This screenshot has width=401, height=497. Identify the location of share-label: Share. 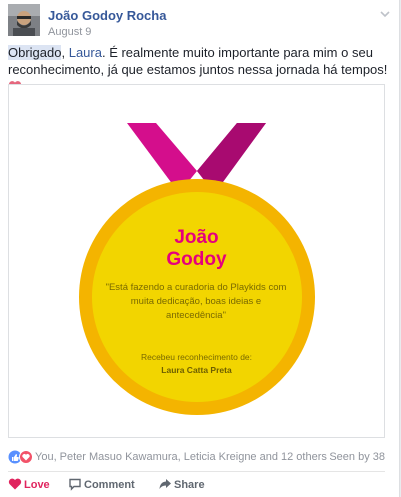
(189, 485).